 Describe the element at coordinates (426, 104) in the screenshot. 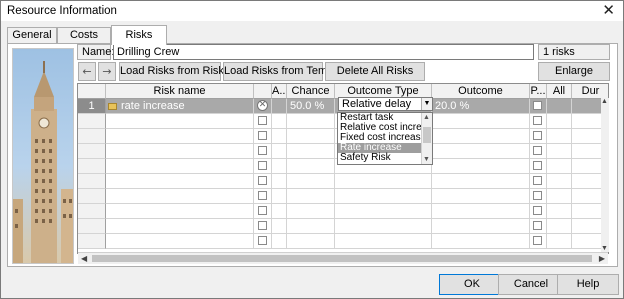

I see `chevron-down-icon: ▼` at that location.